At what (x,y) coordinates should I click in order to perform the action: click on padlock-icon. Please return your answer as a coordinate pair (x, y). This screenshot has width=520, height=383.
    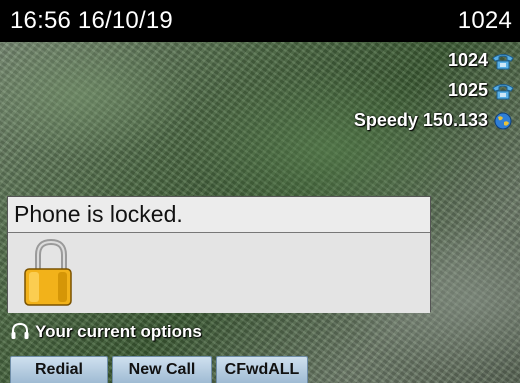
    Looking at the image, I should click on (48, 272).